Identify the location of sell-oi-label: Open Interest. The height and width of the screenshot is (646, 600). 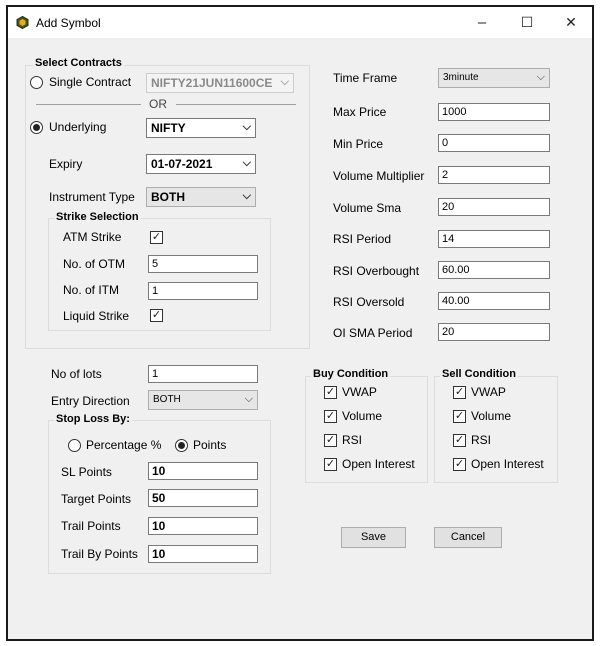
(507, 464).